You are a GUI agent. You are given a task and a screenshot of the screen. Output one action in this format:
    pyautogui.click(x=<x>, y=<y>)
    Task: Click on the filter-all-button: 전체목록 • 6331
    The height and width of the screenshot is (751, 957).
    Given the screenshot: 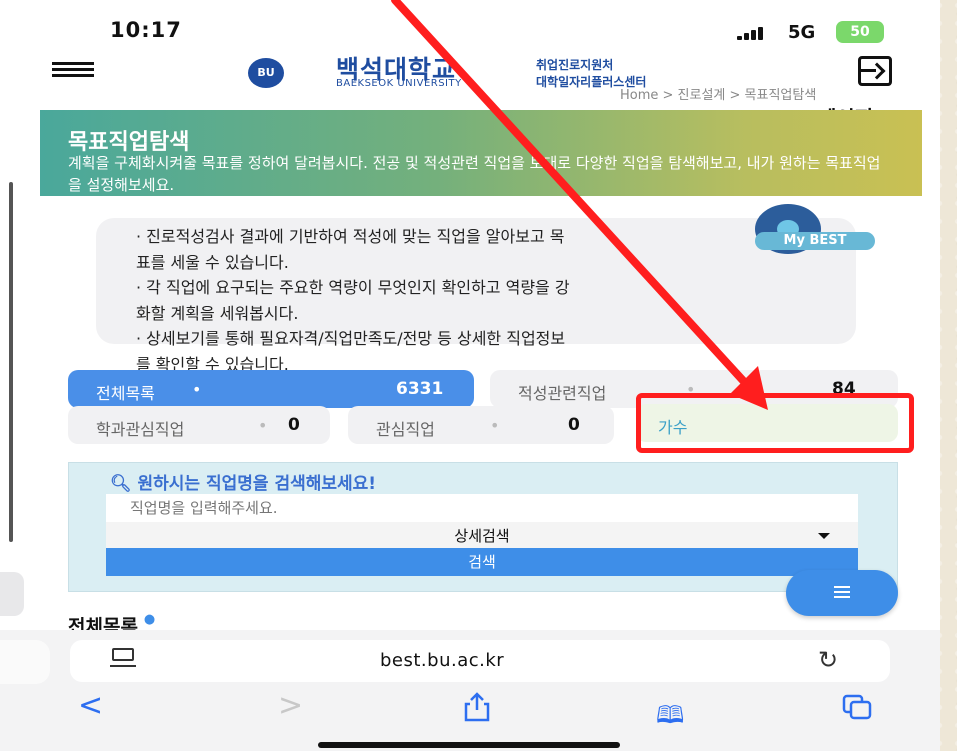 What is the action you would take?
    pyautogui.click(x=271, y=389)
    